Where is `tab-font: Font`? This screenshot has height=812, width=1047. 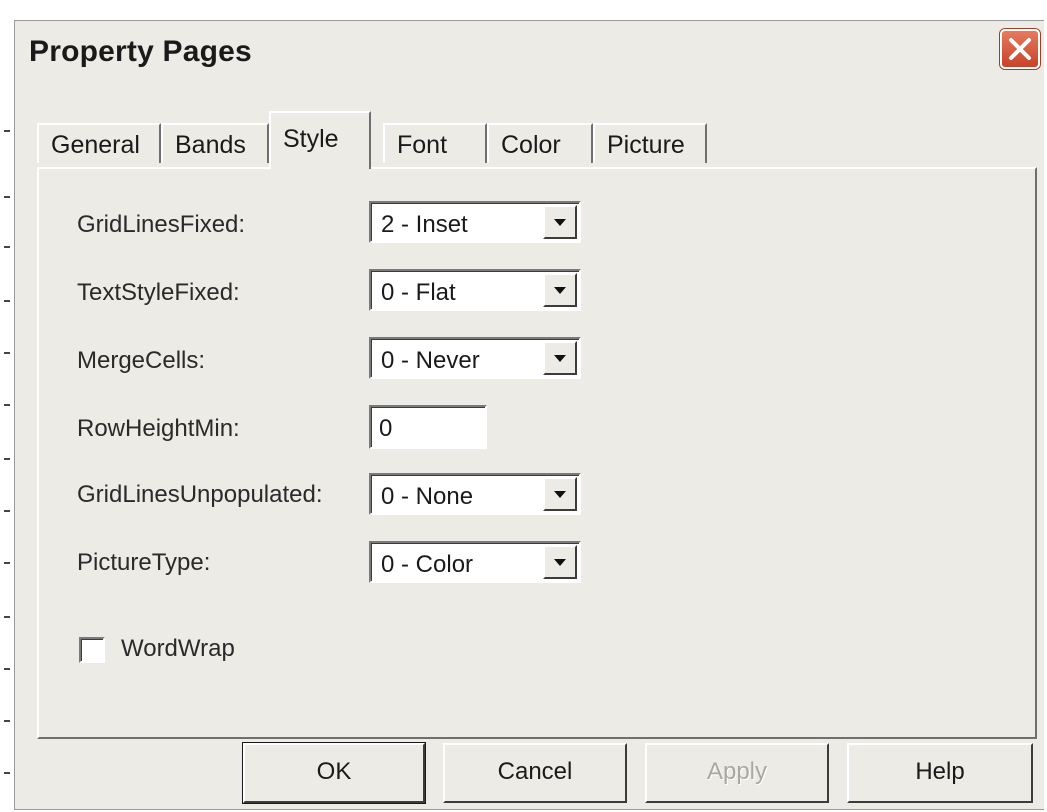
tab-font: Font is located at coordinates (435, 143).